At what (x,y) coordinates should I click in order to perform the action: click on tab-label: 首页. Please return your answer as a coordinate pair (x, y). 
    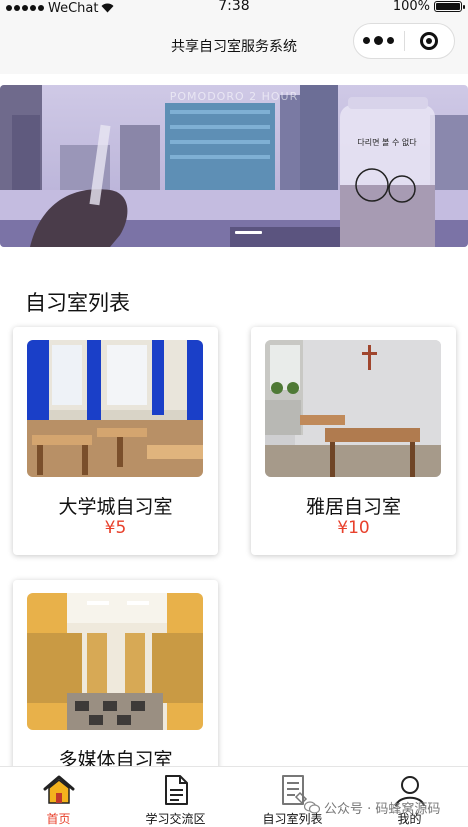
    Looking at the image, I should click on (58, 819).